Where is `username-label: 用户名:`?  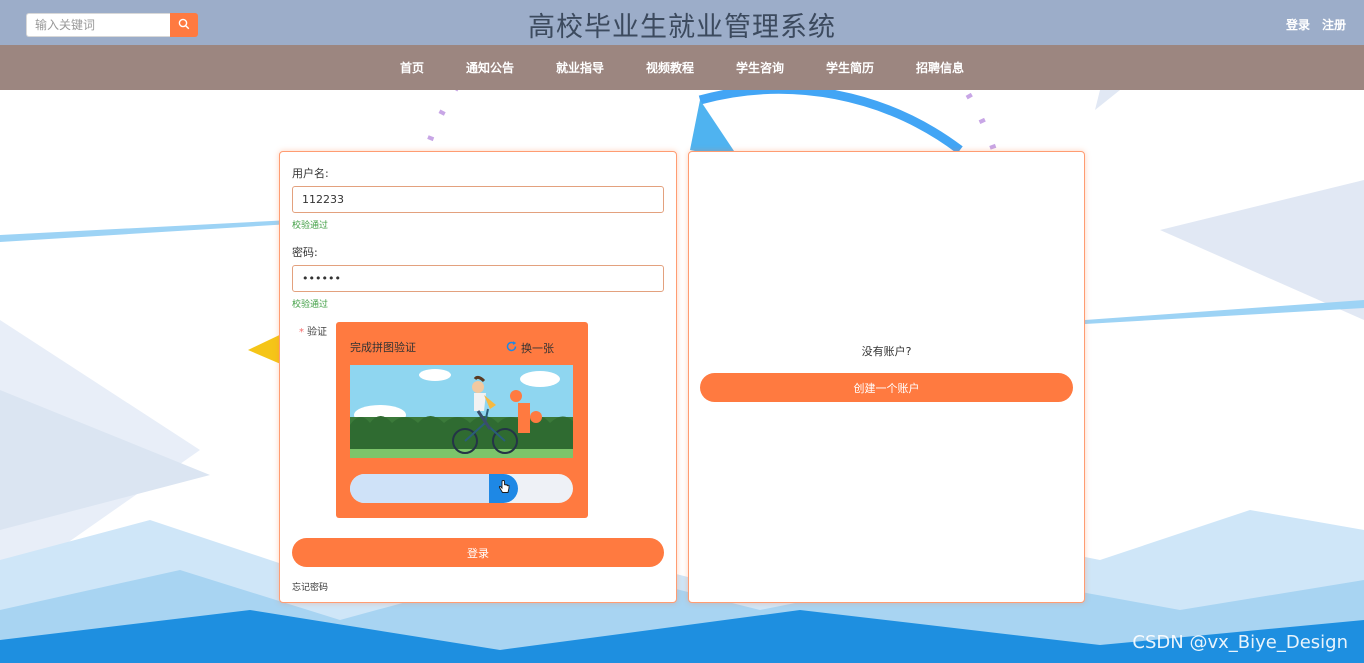 username-label: 用户名: is located at coordinates (310, 173).